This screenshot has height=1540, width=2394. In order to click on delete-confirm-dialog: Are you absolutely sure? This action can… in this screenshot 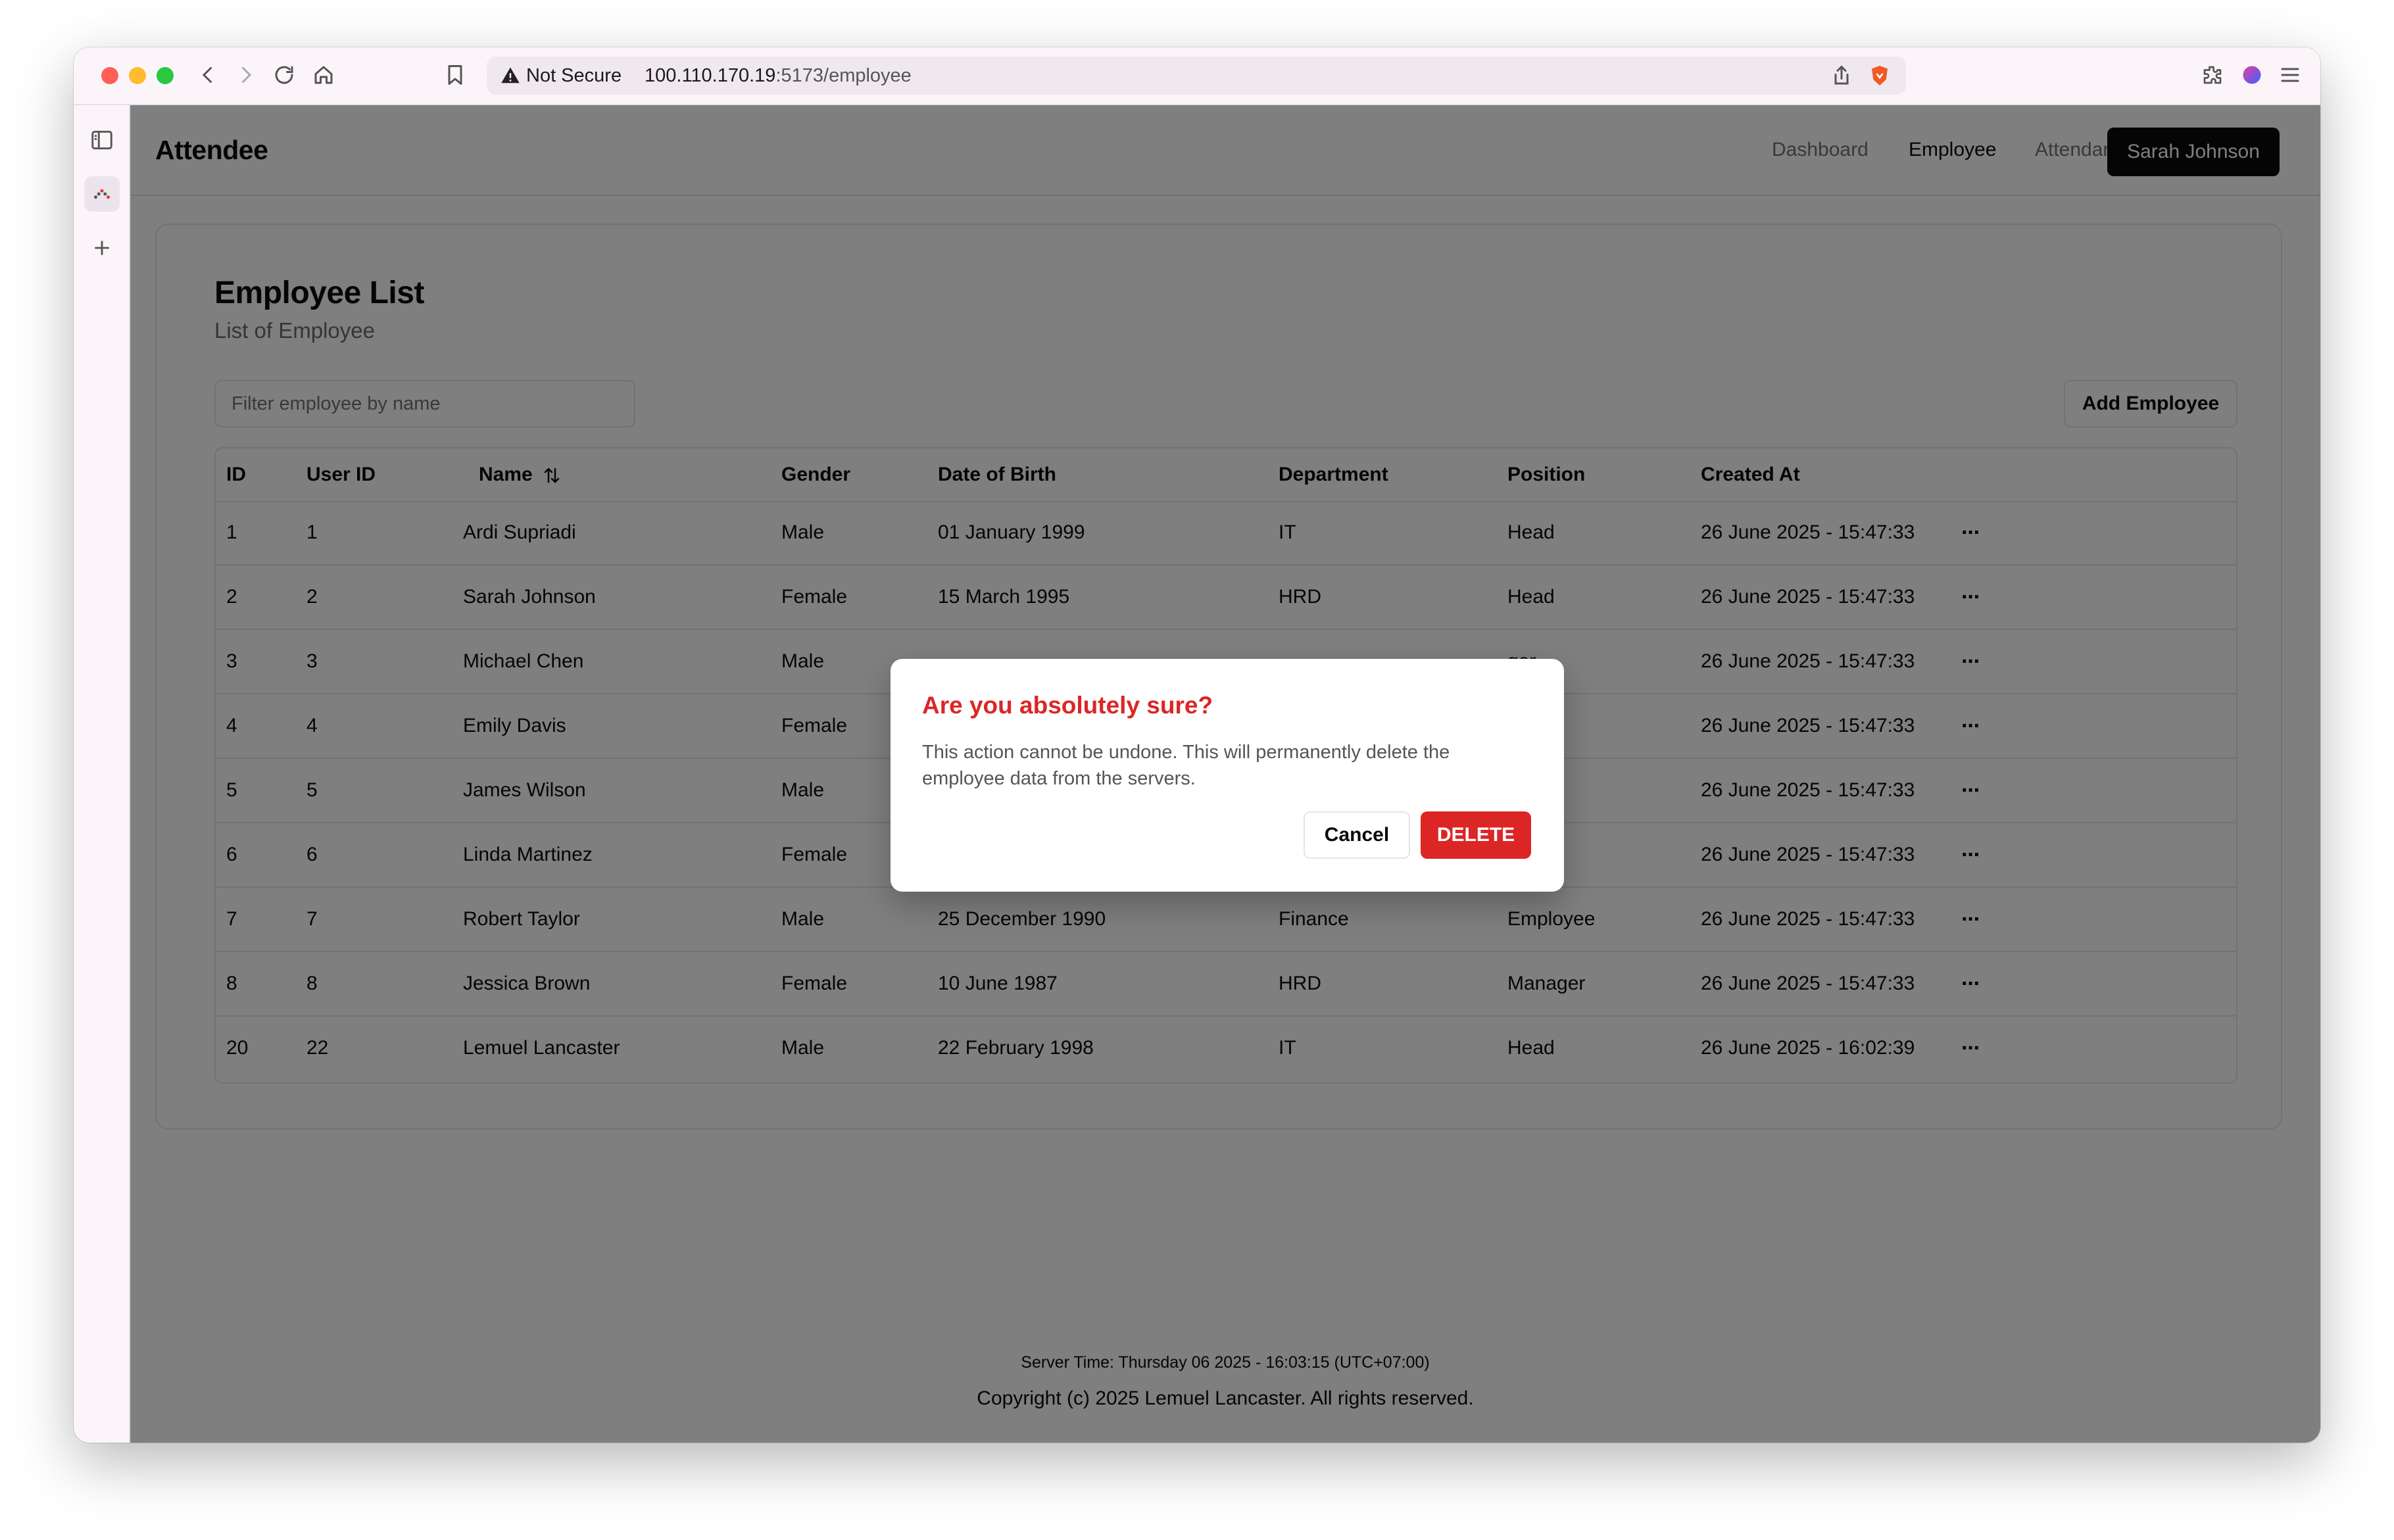, I will do `click(1227, 775)`.